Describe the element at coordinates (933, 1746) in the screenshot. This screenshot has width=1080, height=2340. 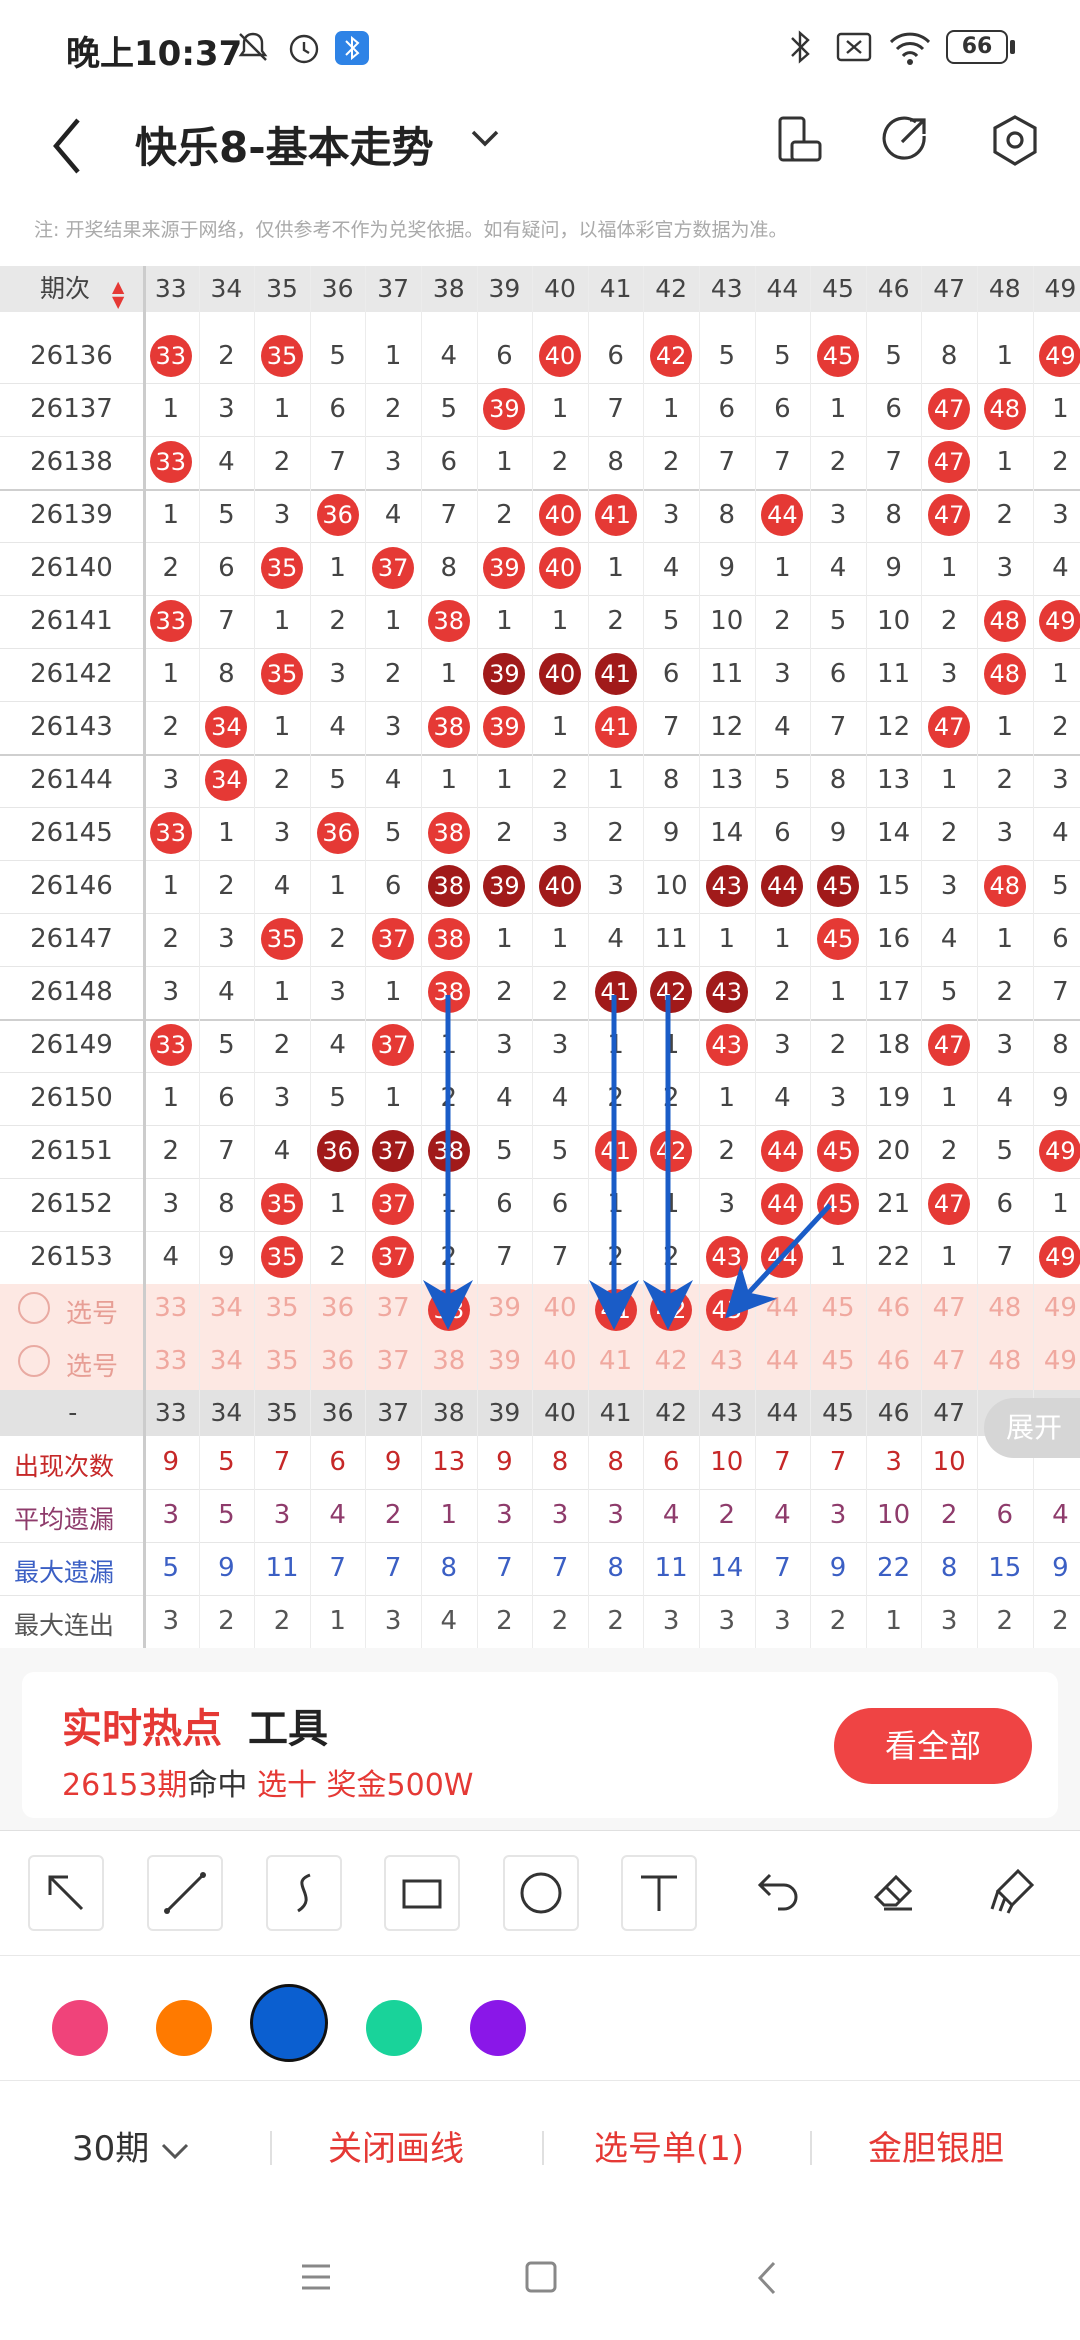
I see `view-all-button: 看全部` at that location.